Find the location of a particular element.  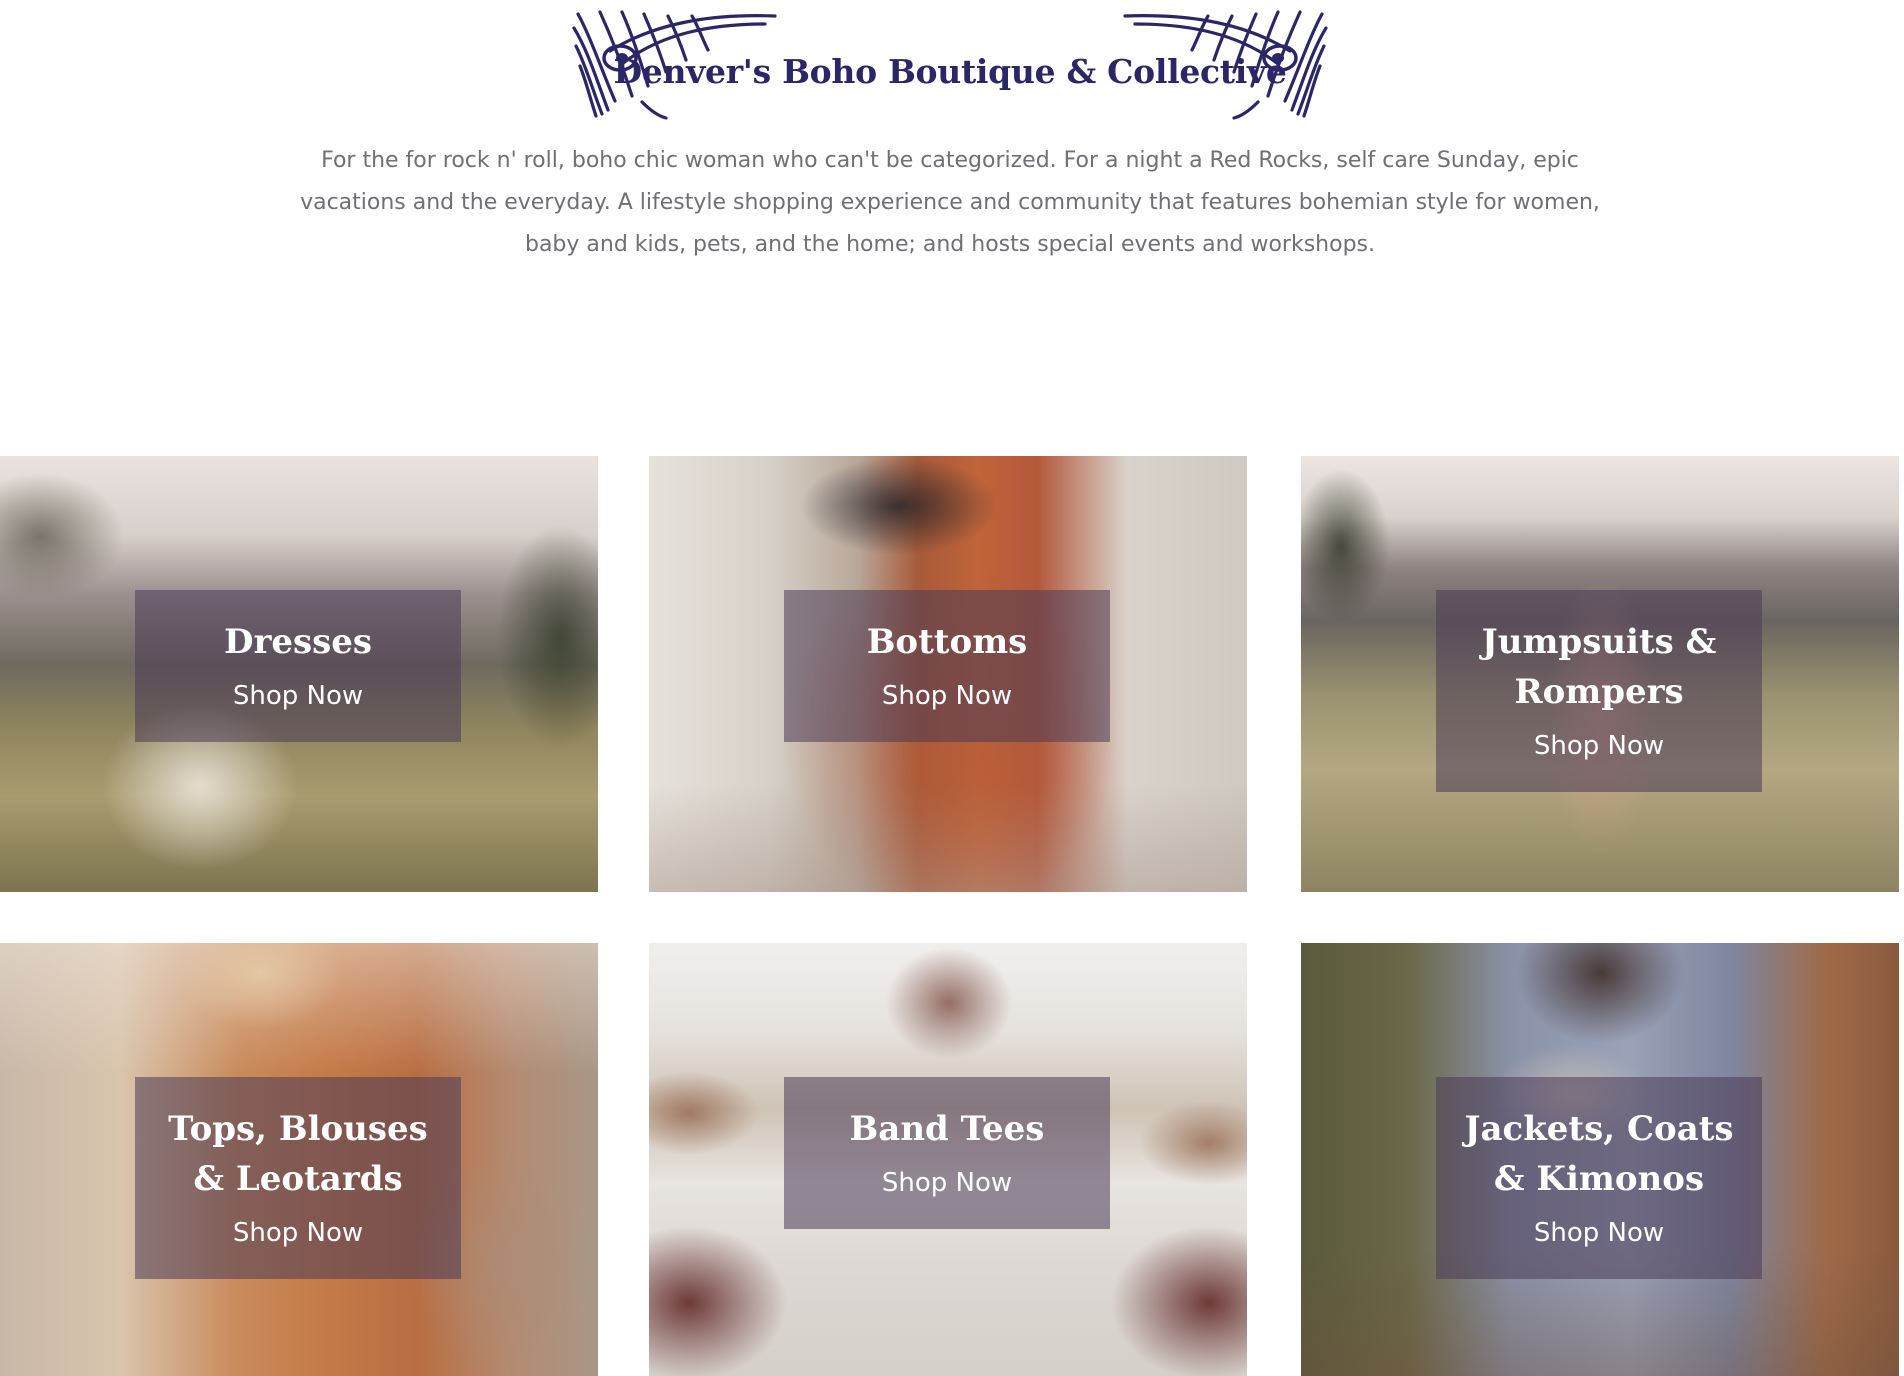

category-tile-jumpsuits-rompers: Jumpsuits & Rompers Shop Now is located at coordinates (1600, 674).